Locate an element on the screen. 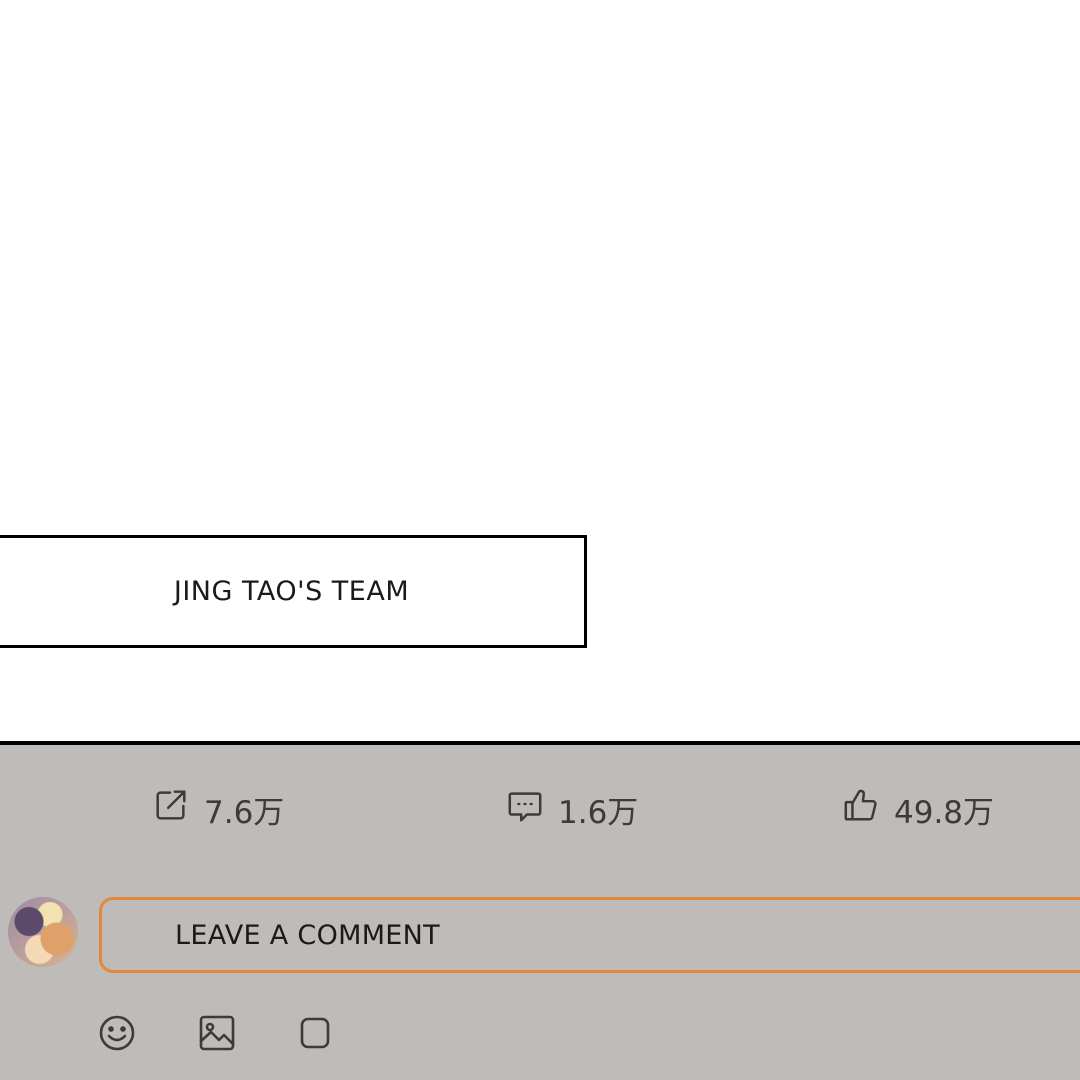  share-button: 7.6万 is located at coordinates (218, 809).